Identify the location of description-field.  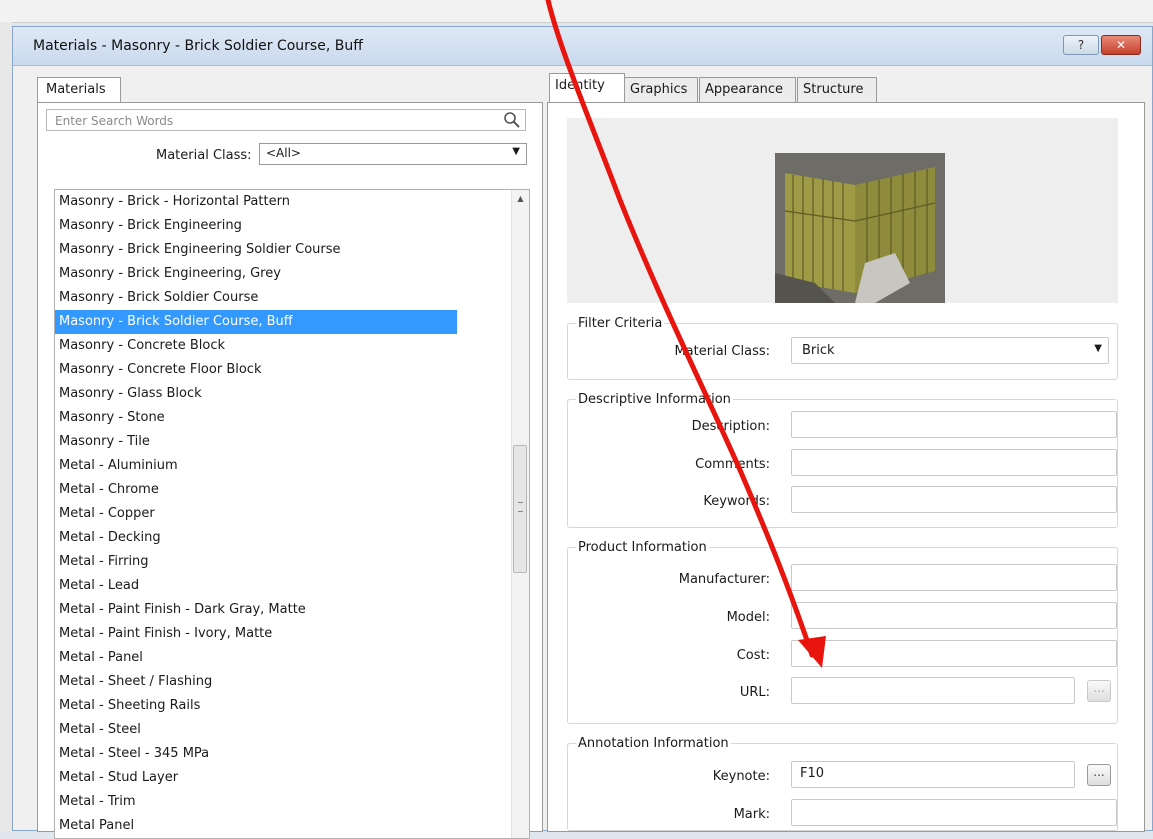
(954, 424).